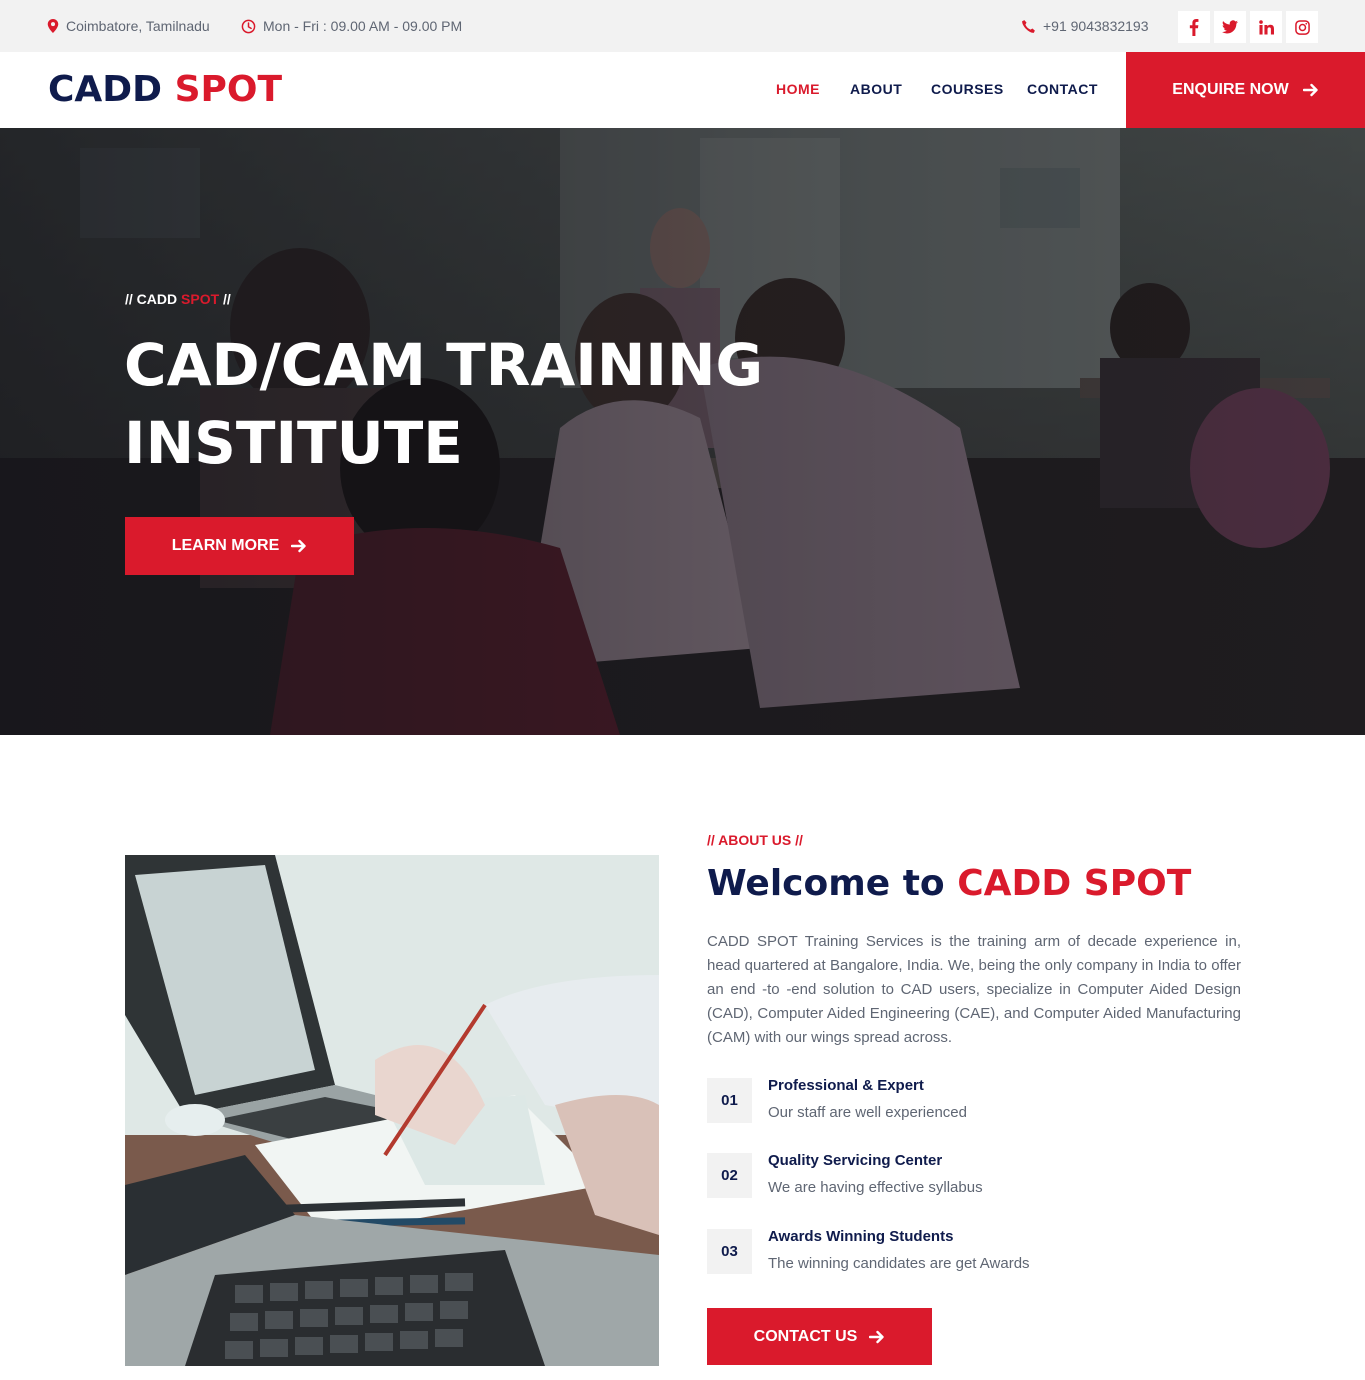 The width and height of the screenshot is (1365, 1380). I want to click on facebook-icon, so click(1194, 27).